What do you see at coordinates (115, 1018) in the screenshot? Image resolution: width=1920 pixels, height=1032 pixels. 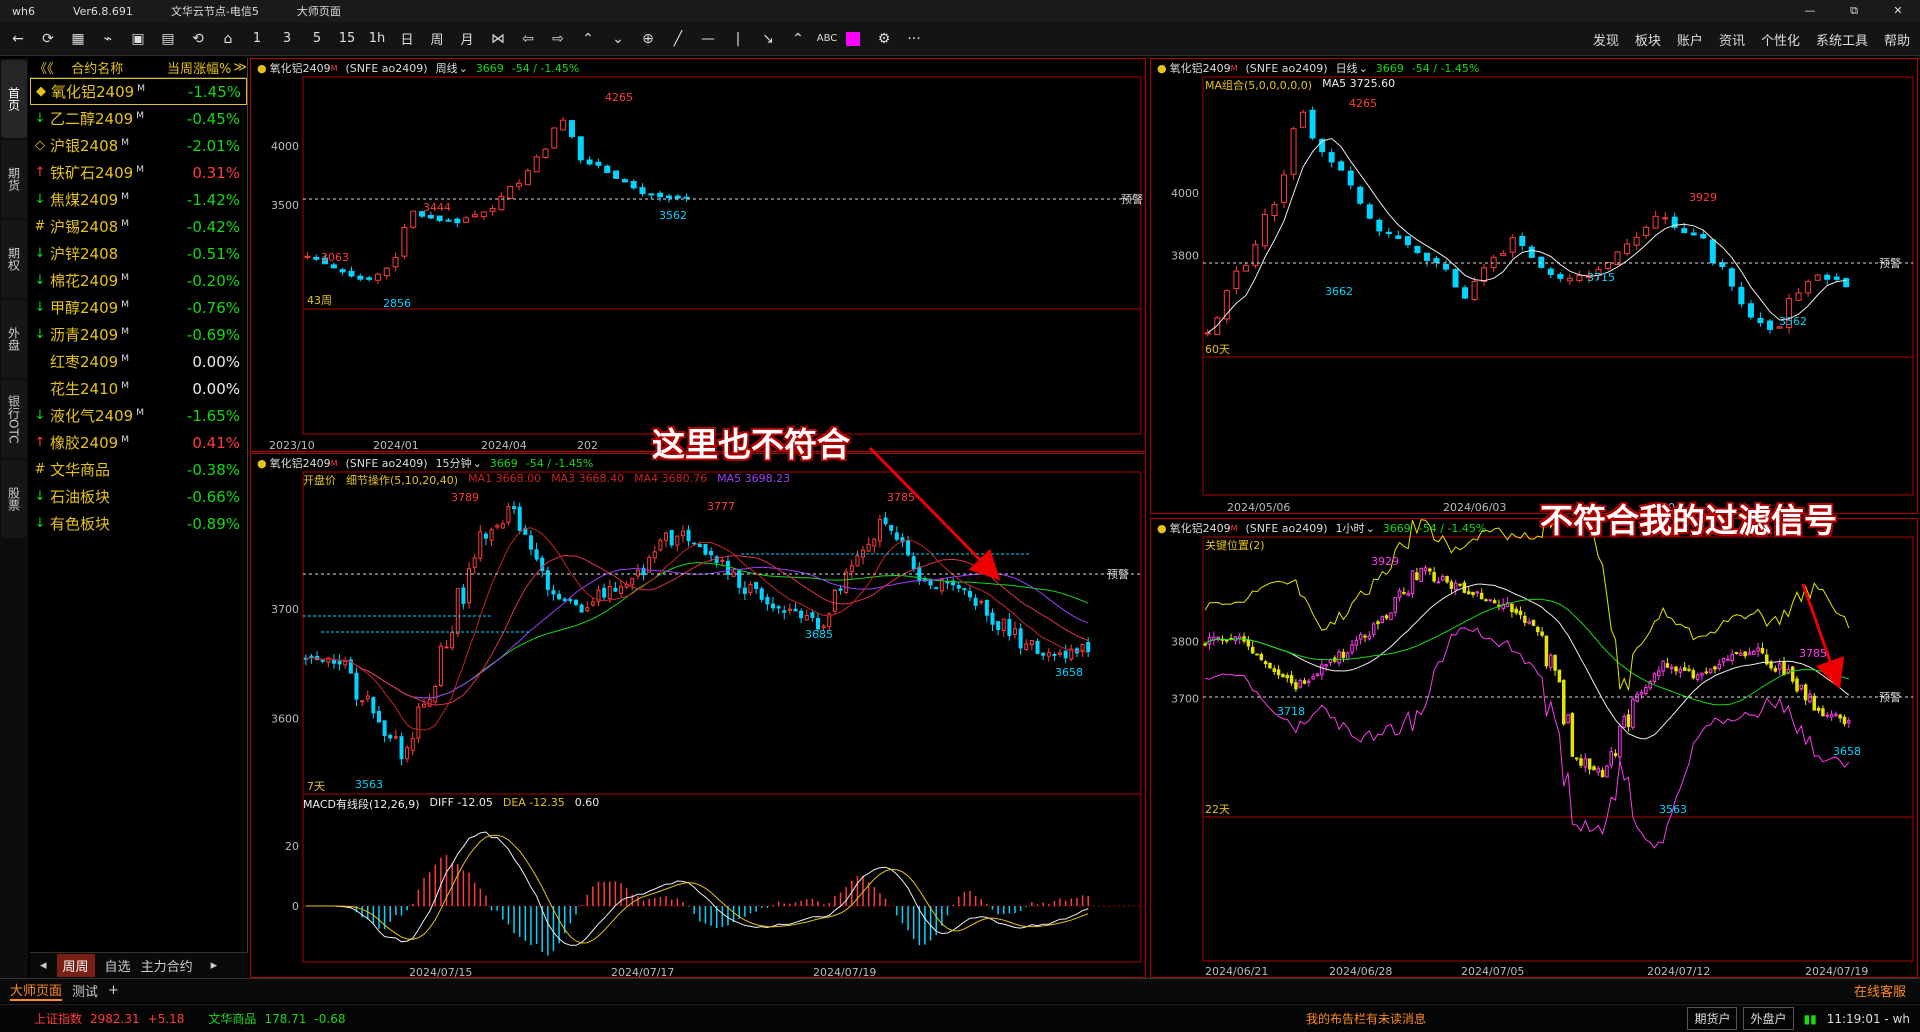 I see `index1-value: 2982.31` at bounding box center [115, 1018].